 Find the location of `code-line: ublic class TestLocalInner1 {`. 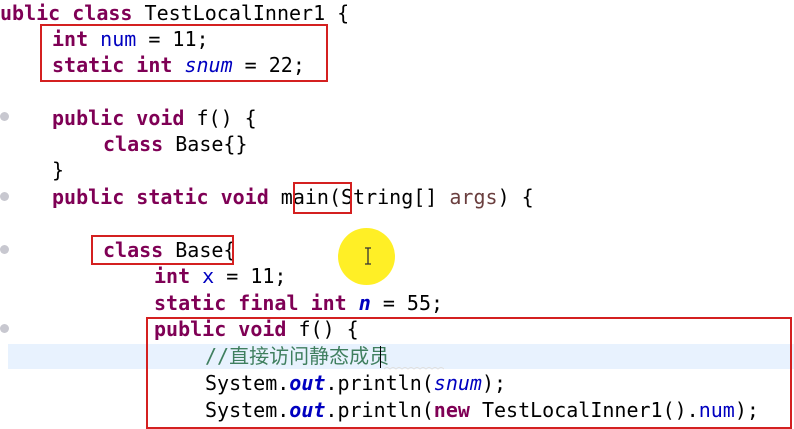

code-line: ublic class TestLocalInner1 { is located at coordinates (174, 13).